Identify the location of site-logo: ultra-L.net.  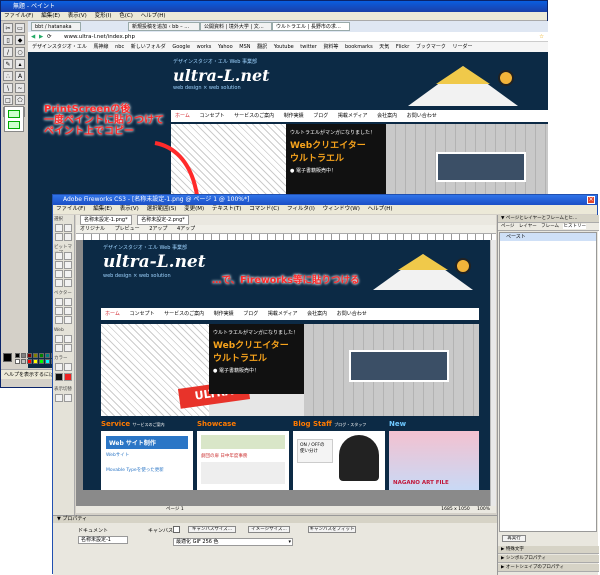
(221, 75).